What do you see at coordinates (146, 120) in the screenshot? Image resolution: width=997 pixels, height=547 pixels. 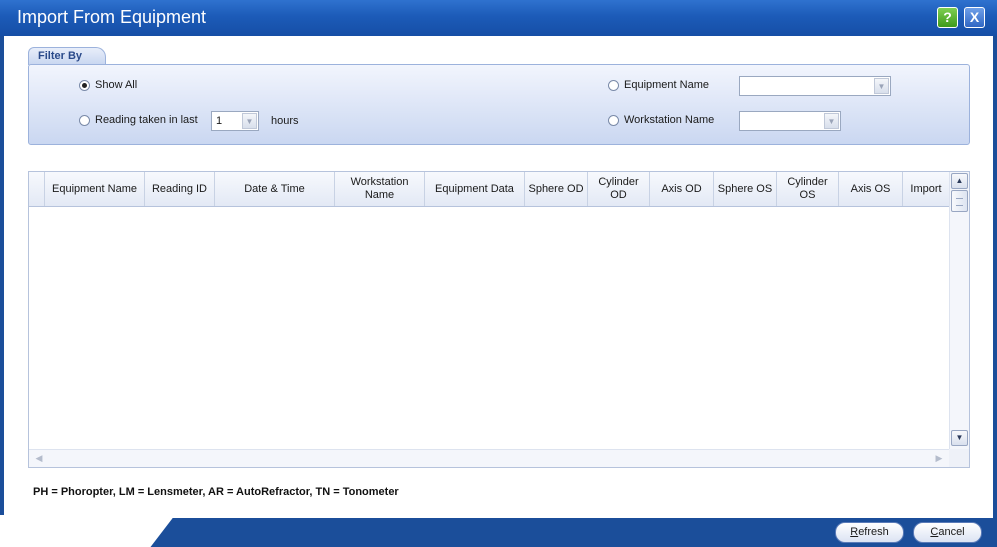 I see `reading-taken-label: Reading taken in last` at bounding box center [146, 120].